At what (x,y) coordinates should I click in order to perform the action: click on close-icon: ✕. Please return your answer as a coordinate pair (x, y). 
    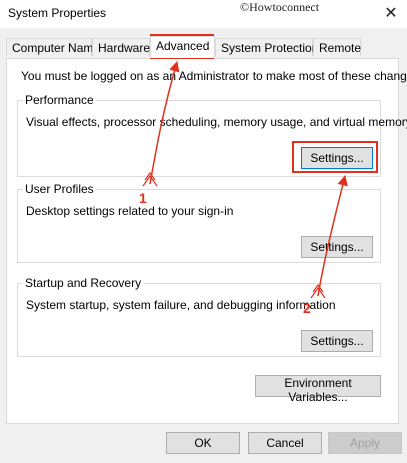
    Looking at the image, I should click on (391, 13).